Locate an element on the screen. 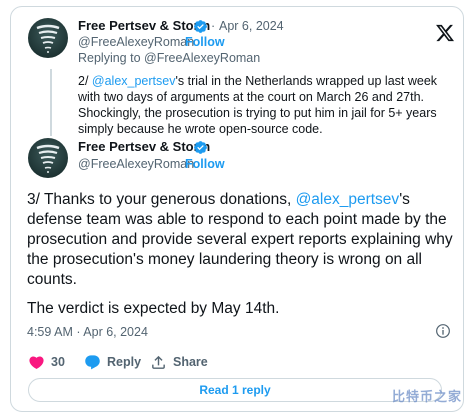 The width and height of the screenshot is (474, 420). replying-to-label: Replying to @FreeAlexeyRoman is located at coordinates (169, 58).